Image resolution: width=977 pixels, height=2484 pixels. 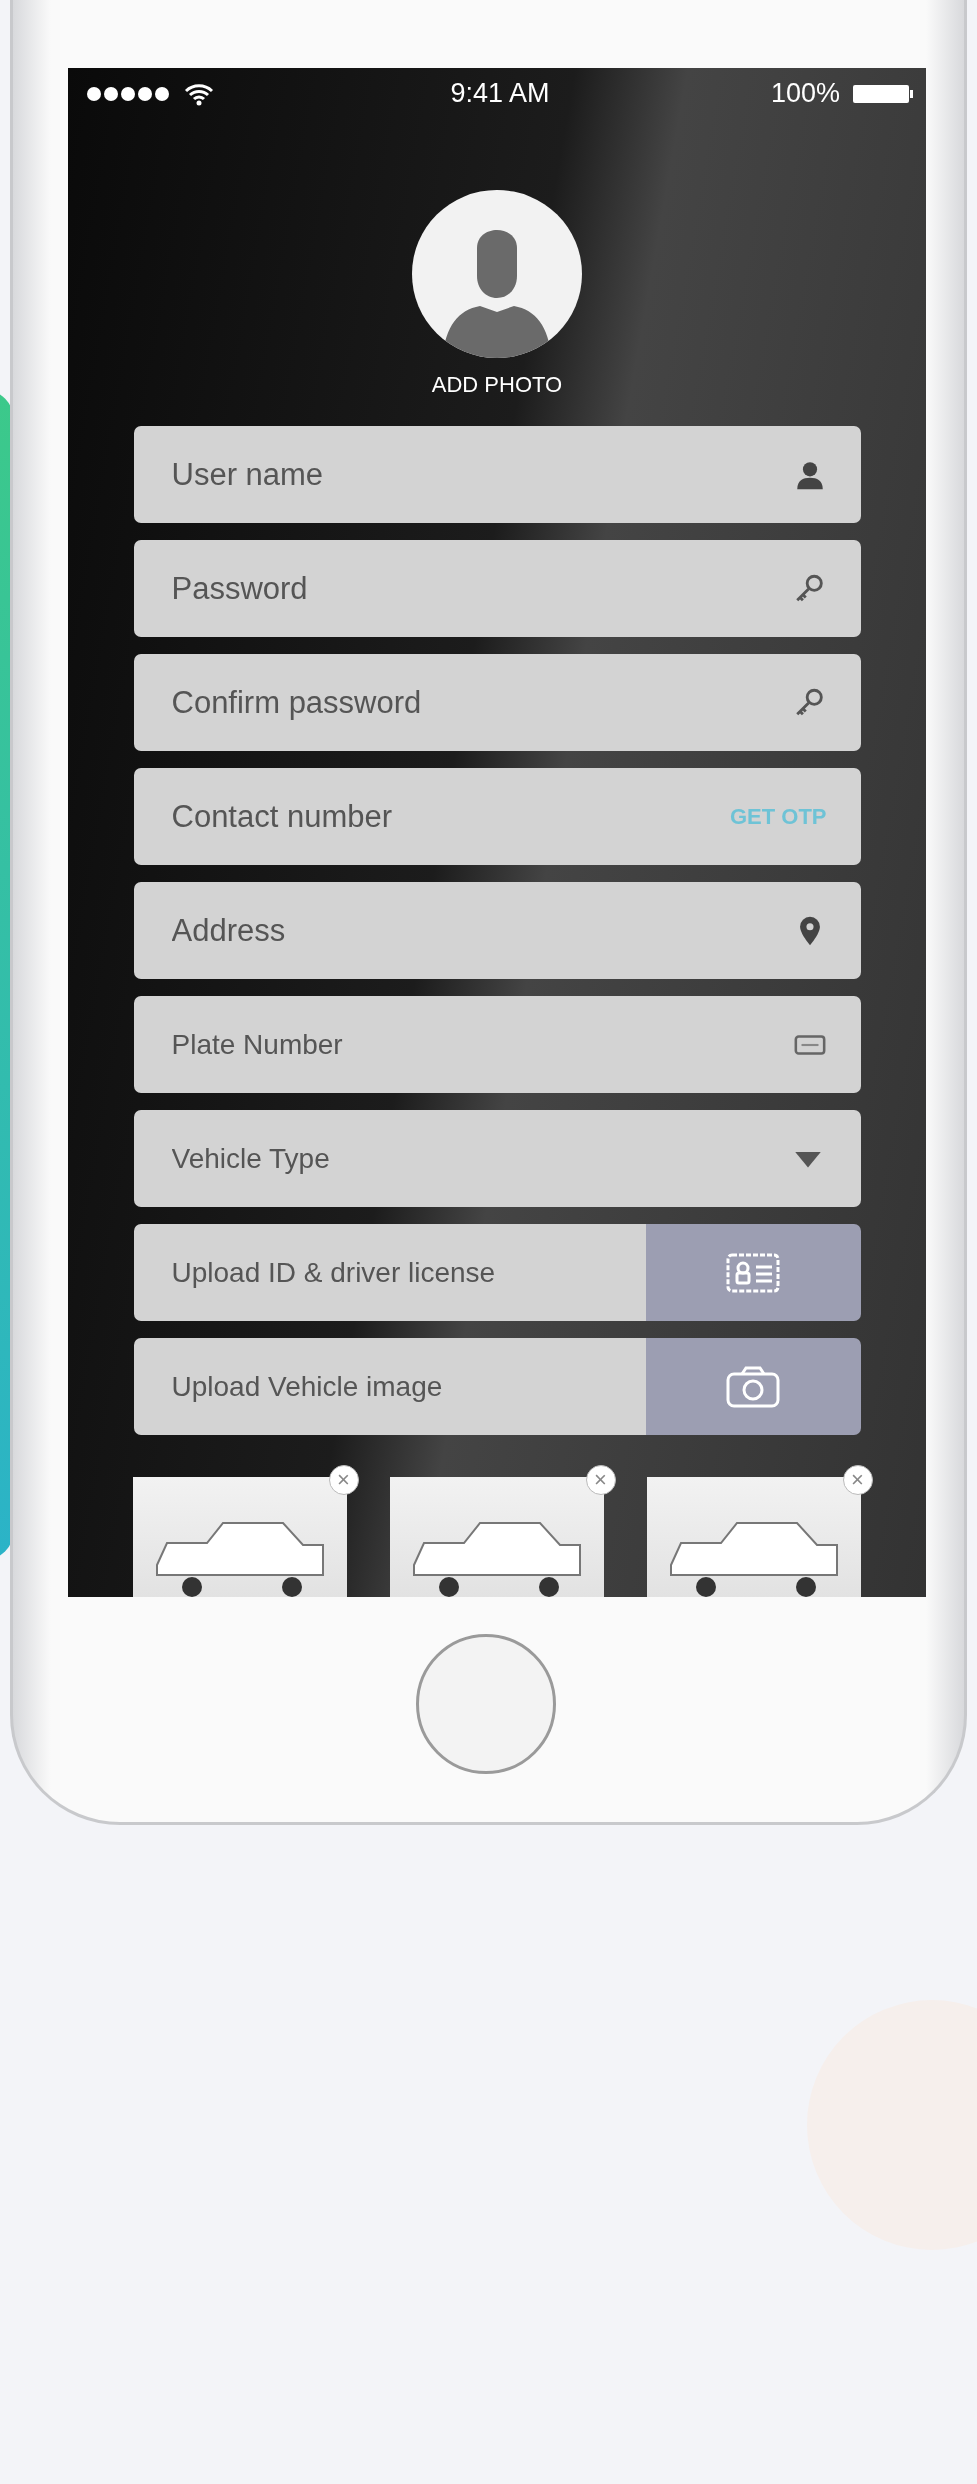 I want to click on input-field: Password, so click(x=497, y=588).